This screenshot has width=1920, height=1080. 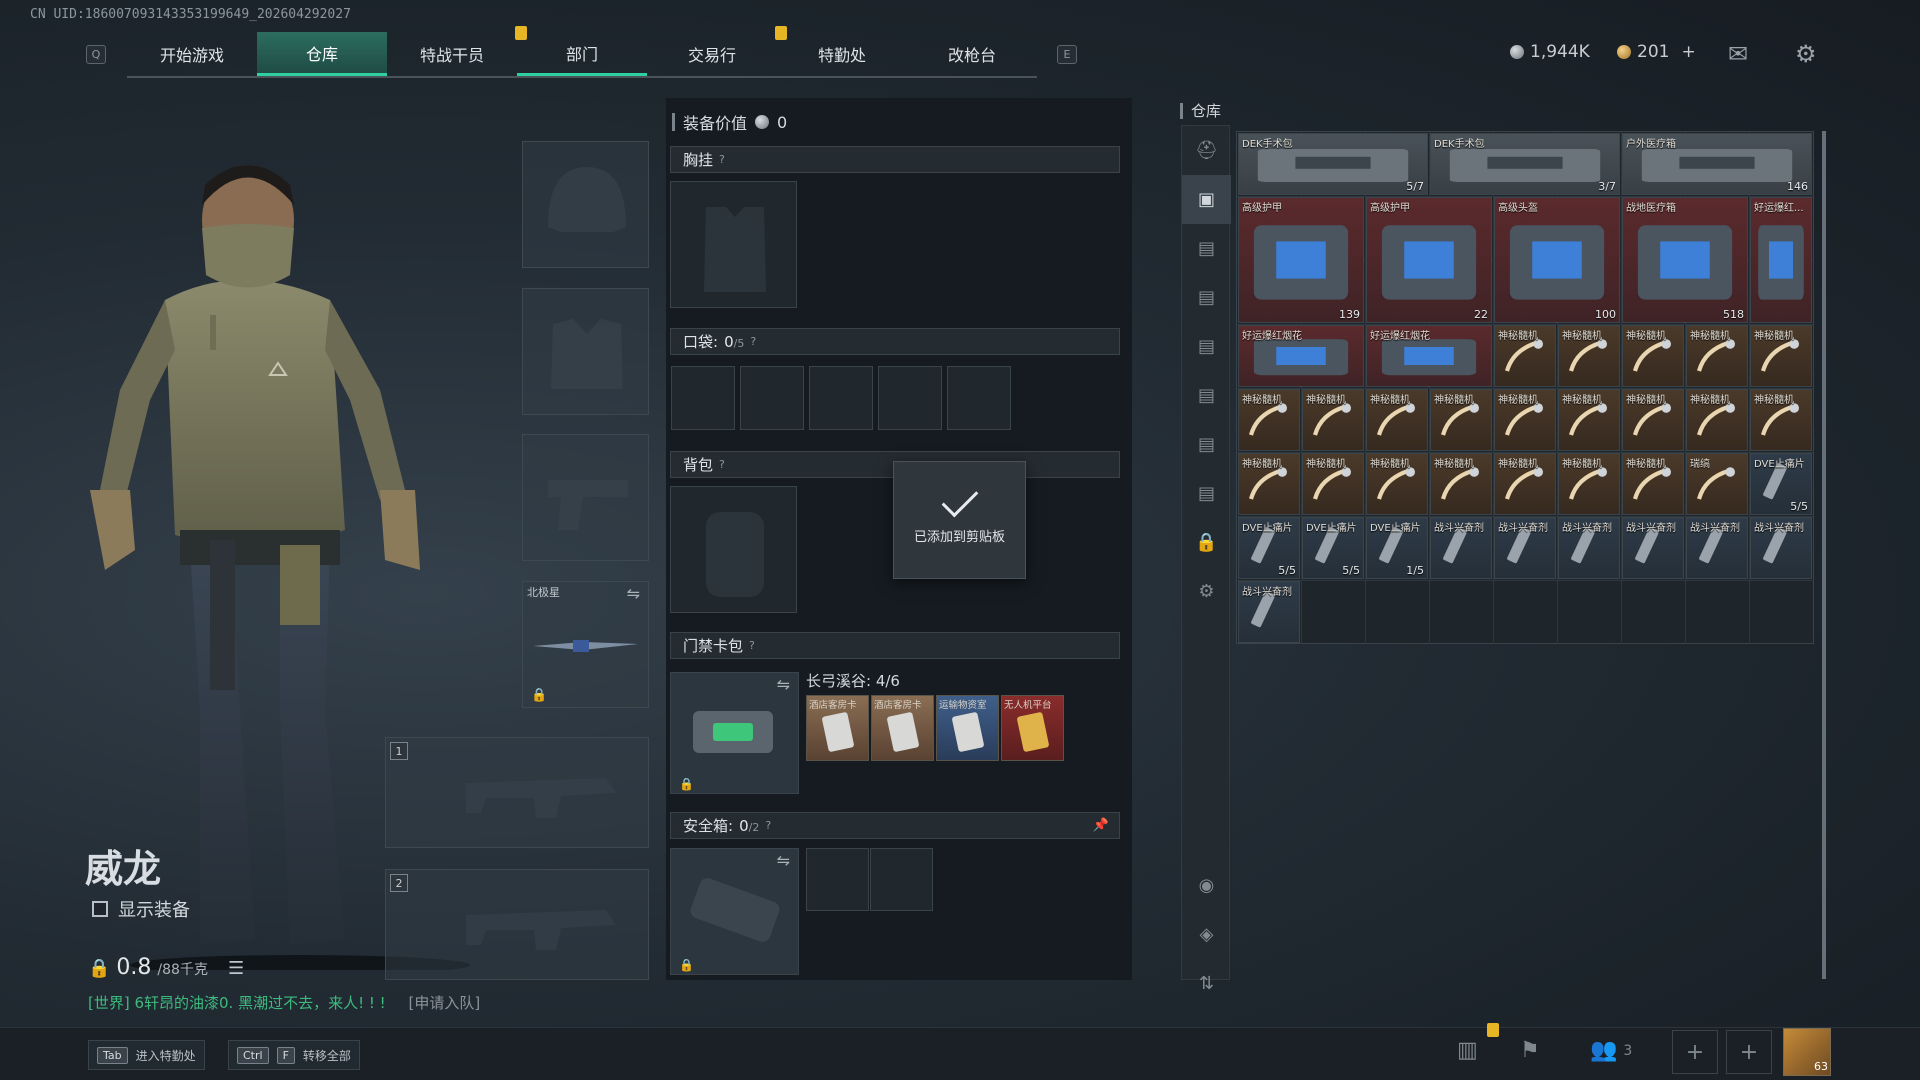 What do you see at coordinates (1807, 1052) in the screenshot?
I see `player-avatar: 63` at bounding box center [1807, 1052].